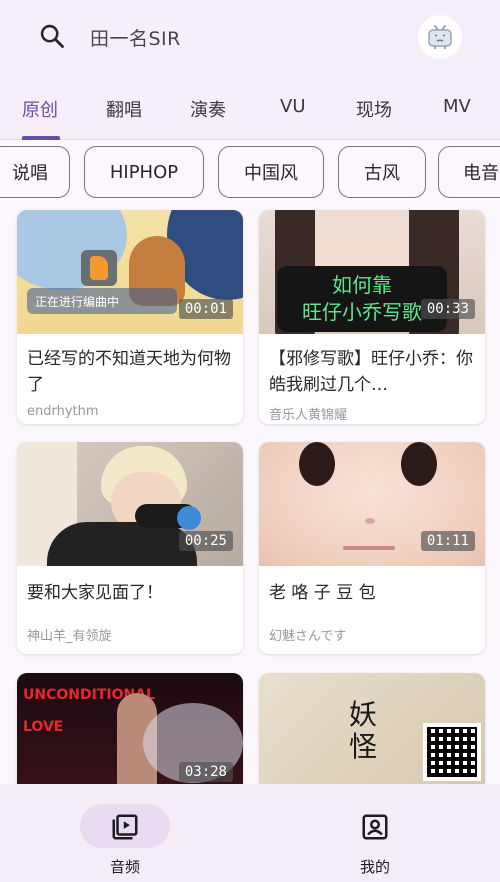 The height and width of the screenshot is (882, 500). Describe the element at coordinates (457, 106) in the screenshot. I see `tab-mv: MV` at that location.